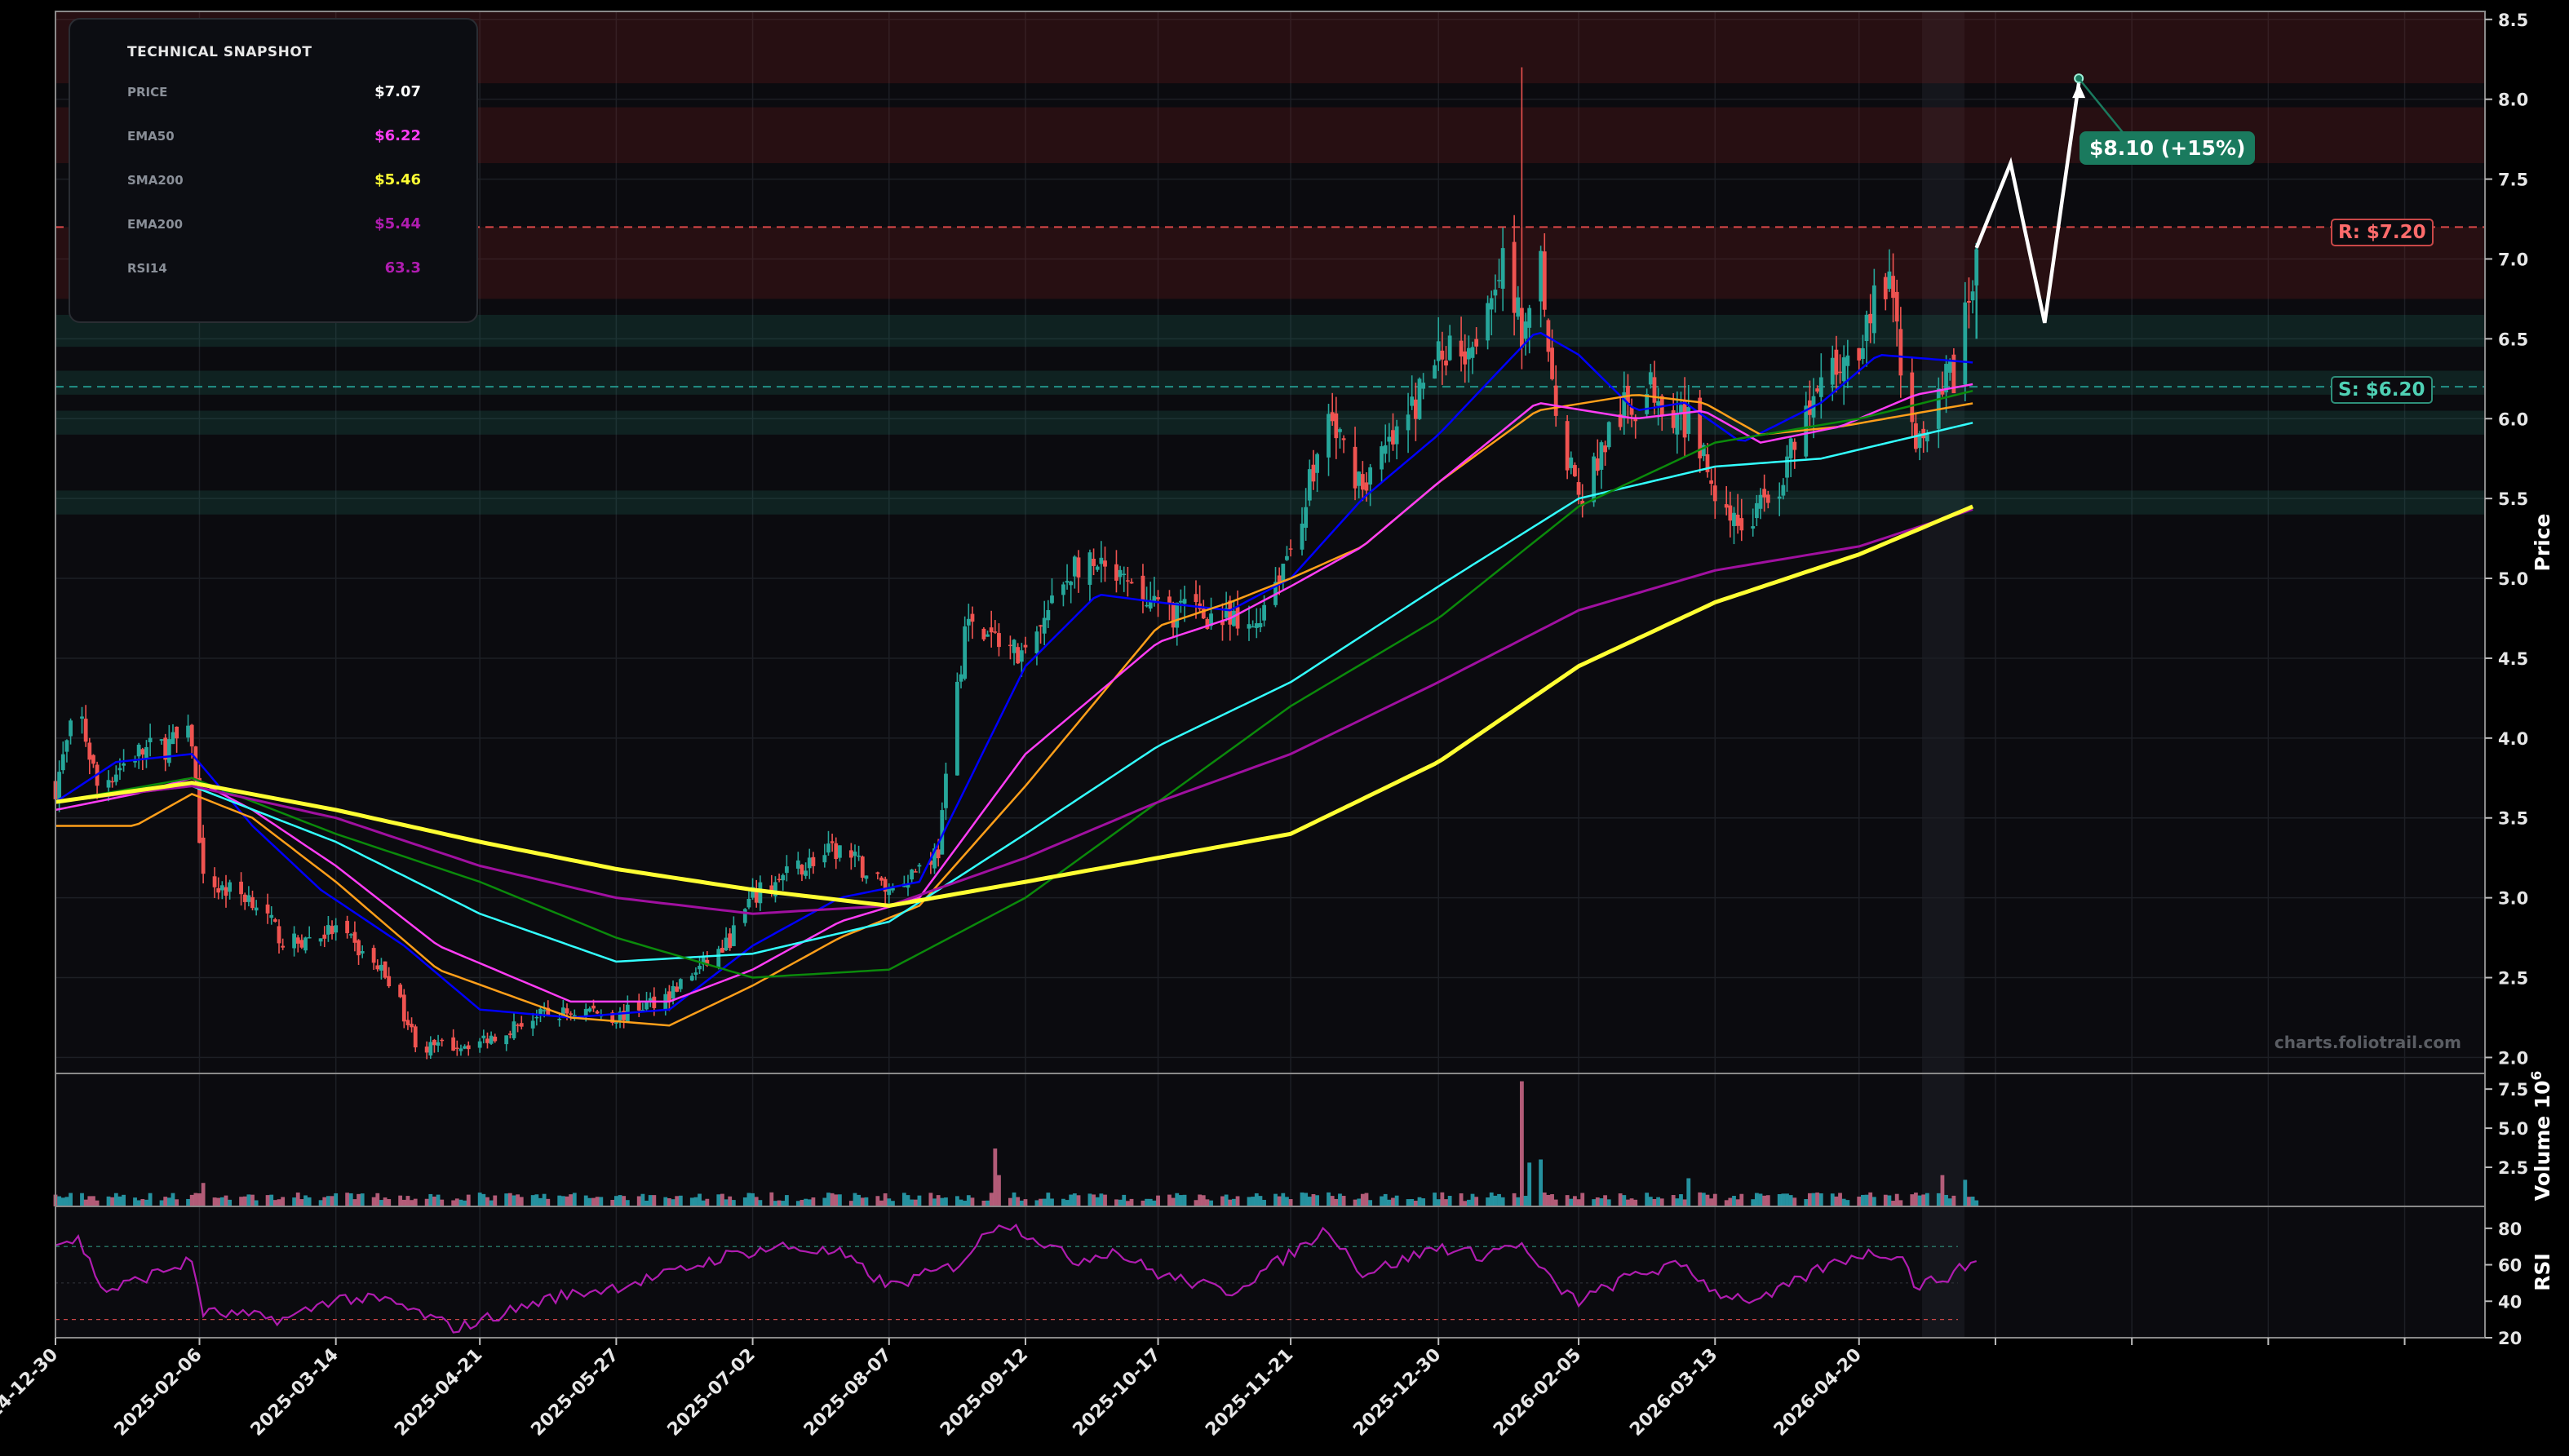  What do you see at coordinates (274, 226) in the screenshot?
I see `snapshot-row-ema200: EMA200 $5.44` at bounding box center [274, 226].